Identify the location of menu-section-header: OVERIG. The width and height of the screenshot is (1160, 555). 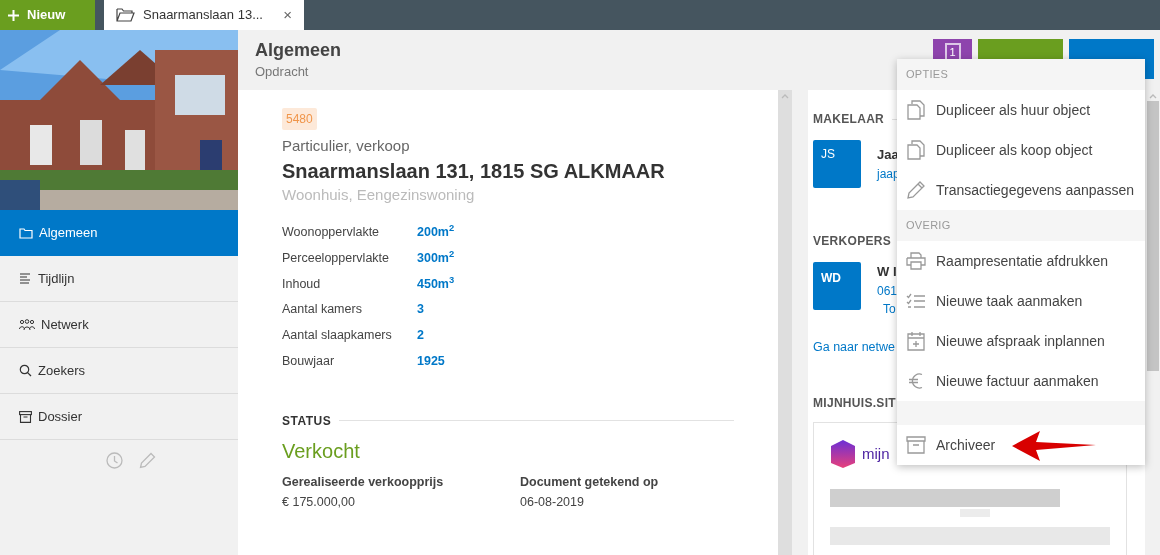
(1021, 225).